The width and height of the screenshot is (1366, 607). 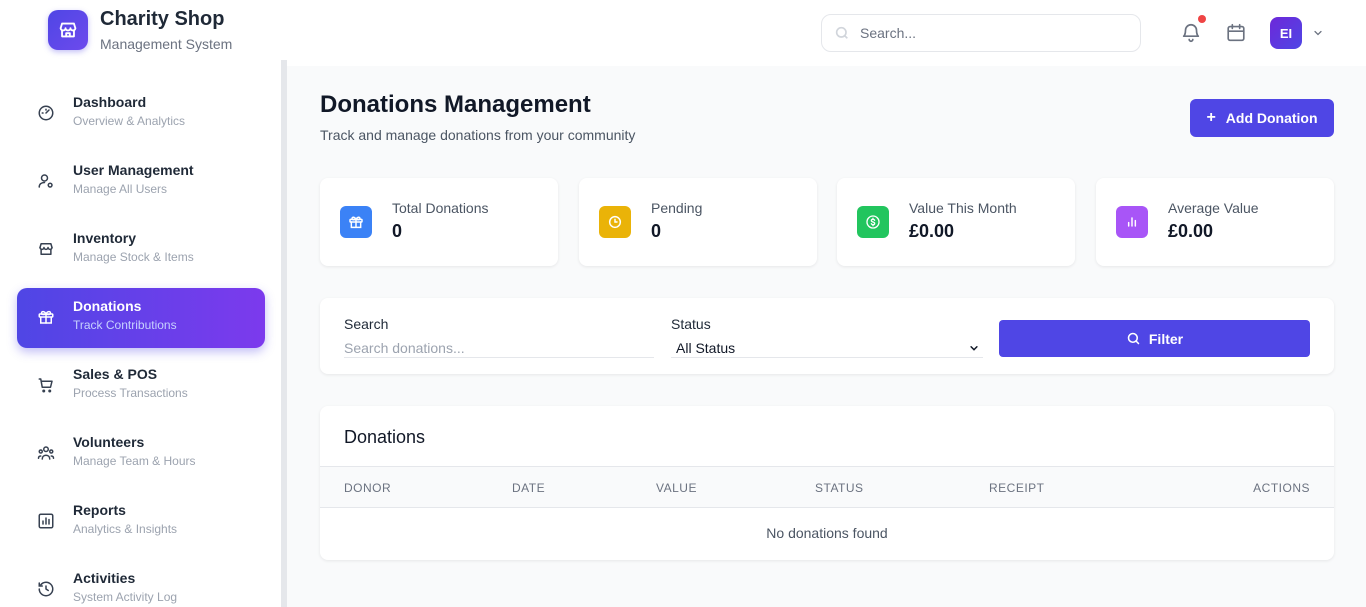 I want to click on sidebar-item-subtitle: Analytics & Insights, so click(x=125, y=529).